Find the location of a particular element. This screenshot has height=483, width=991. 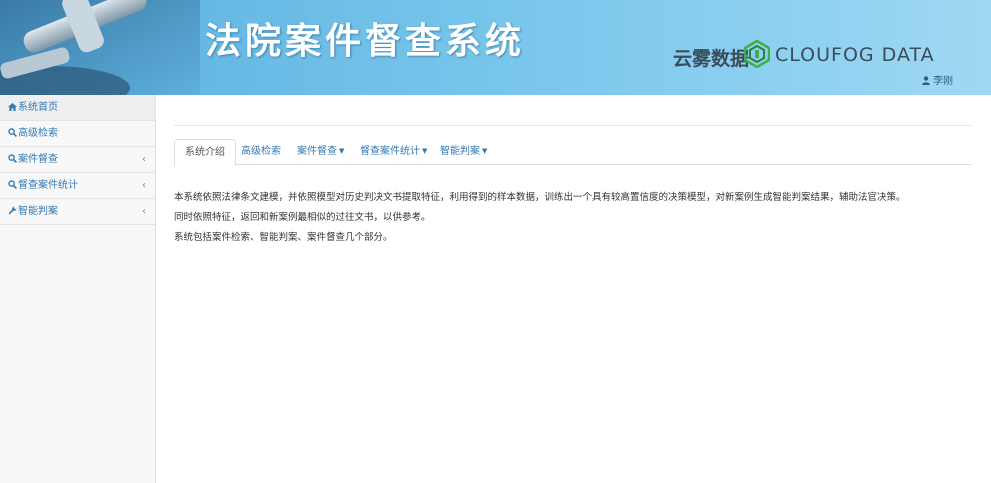

sidebar-item-advanced-search: 高级检索 is located at coordinates (77, 134).